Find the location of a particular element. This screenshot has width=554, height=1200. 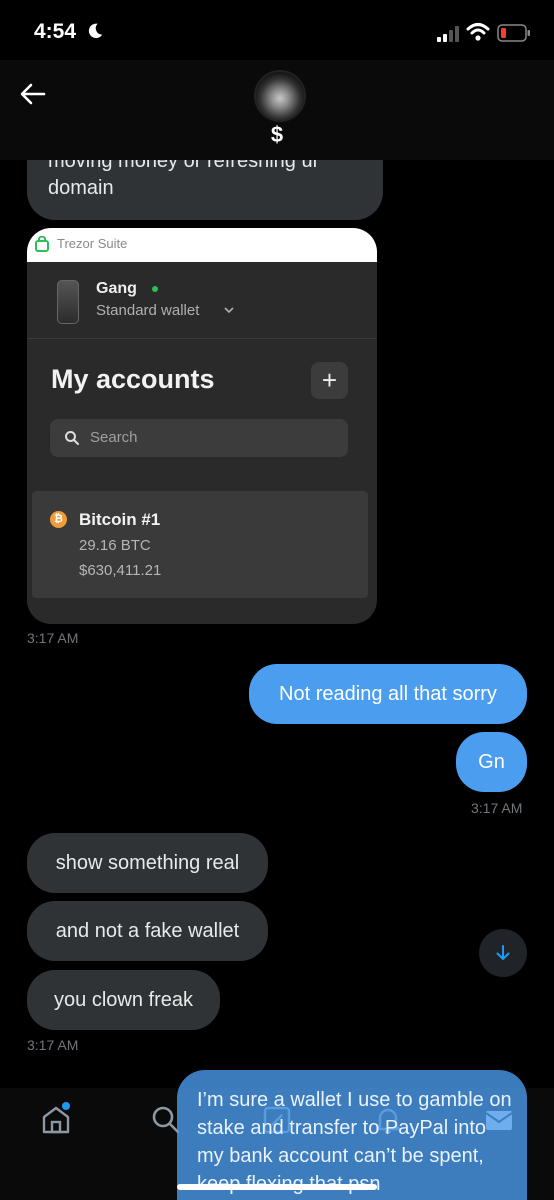

incoming-message: and not a fake wallet is located at coordinates (147, 931).